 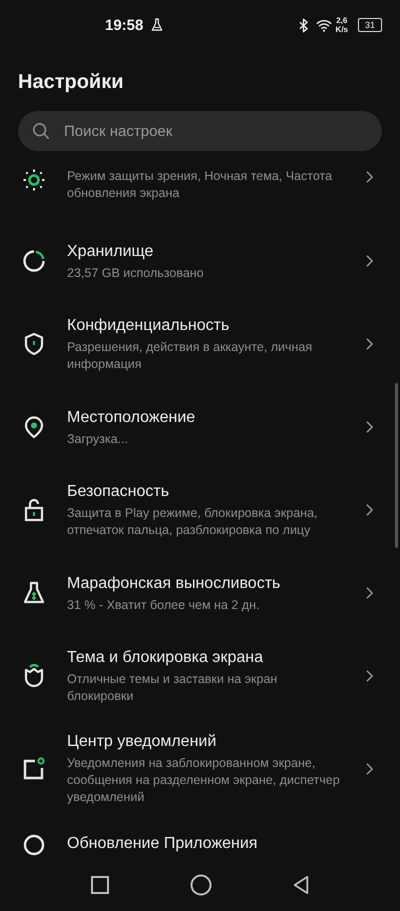 I want to click on settings-item: Марафонская выносливость 31 % - Хватит более чем на 2 дн., so click(x=200, y=593).